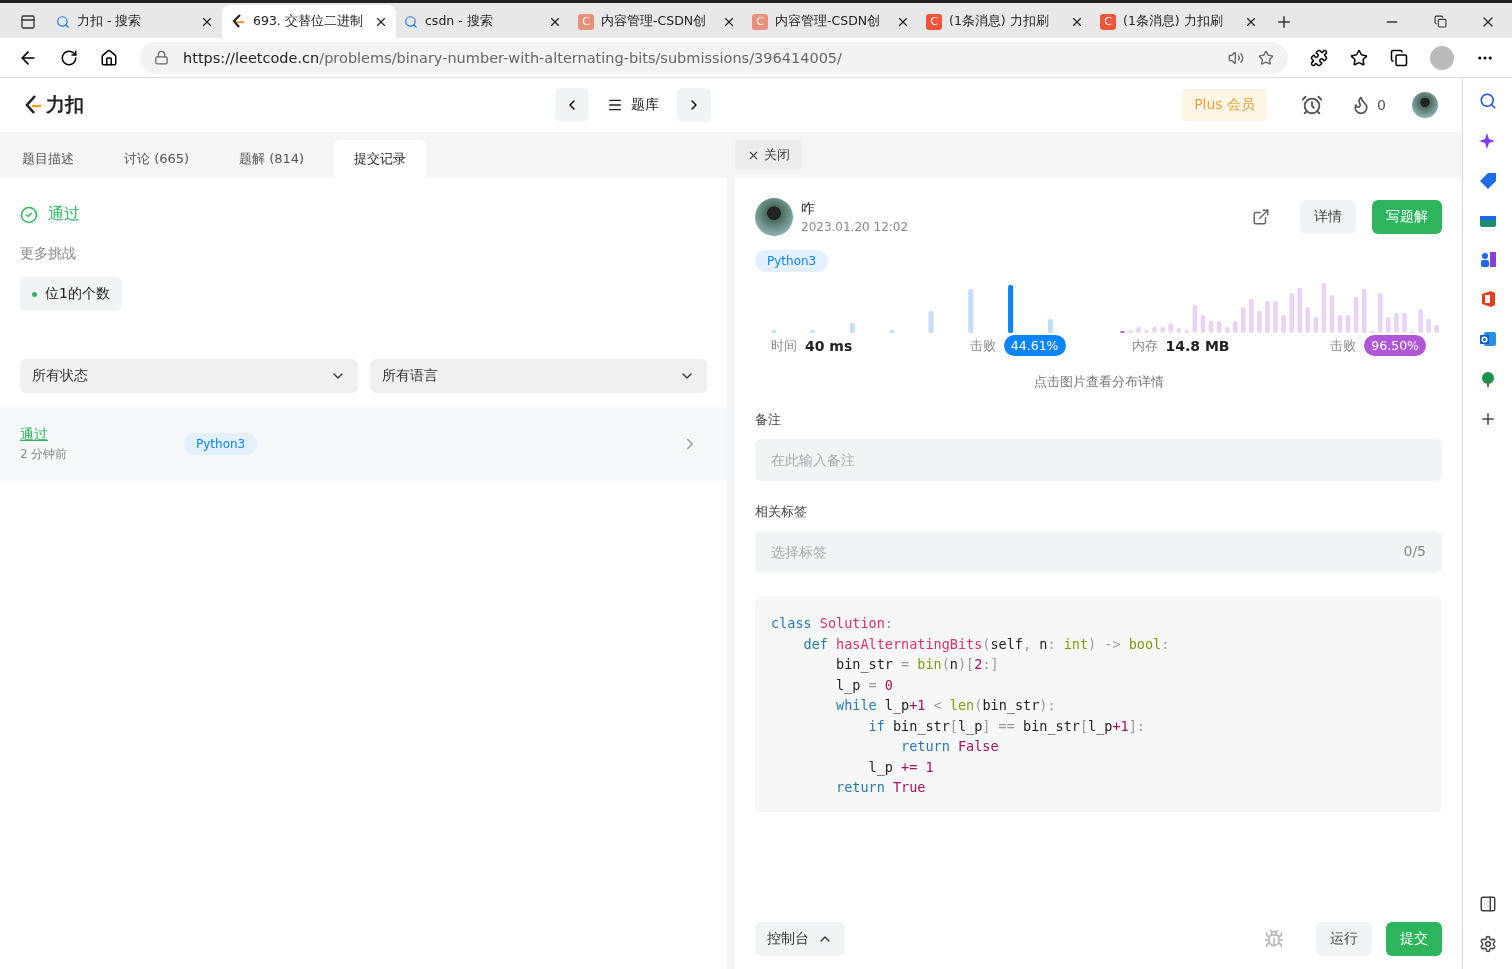 The image size is (1512, 969). Describe the element at coordinates (572, 105) in the screenshot. I see `previous-button` at that location.